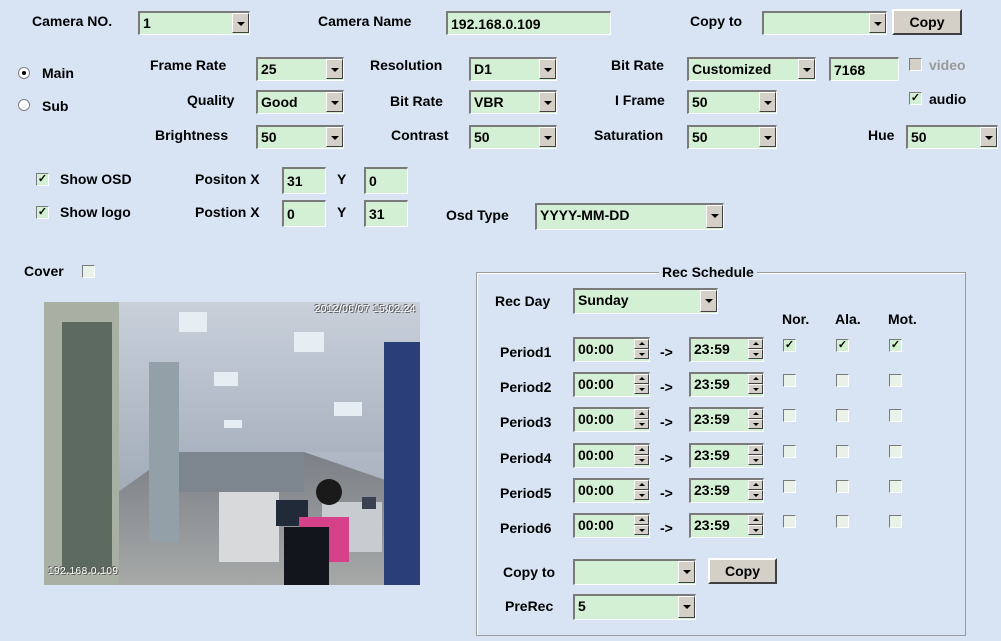 This screenshot has height=641, width=1001. Describe the element at coordinates (629, 216) in the screenshot. I see `osd-type-select: YYYY-MM-DD` at that location.